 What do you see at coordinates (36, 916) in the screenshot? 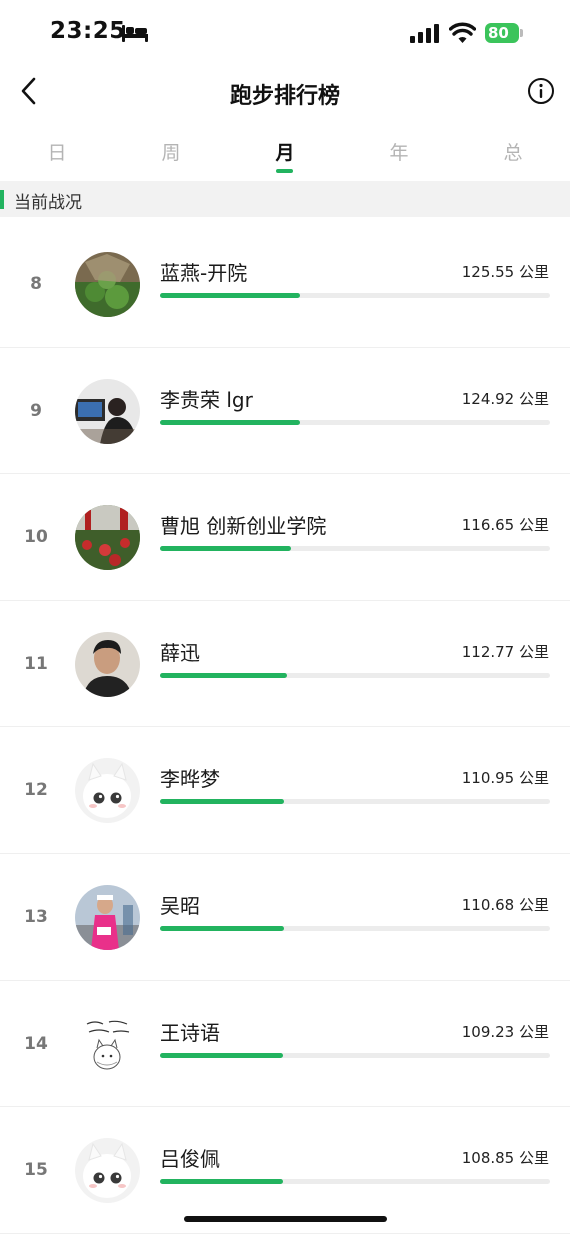
I see `rank-number: 13` at bounding box center [36, 916].